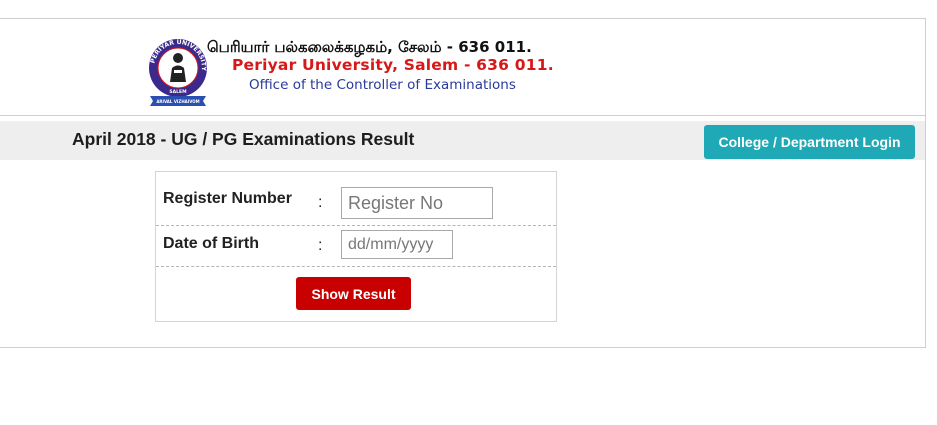 Image resolution: width=937 pixels, height=425 pixels. I want to click on register-number-input, so click(417, 203).